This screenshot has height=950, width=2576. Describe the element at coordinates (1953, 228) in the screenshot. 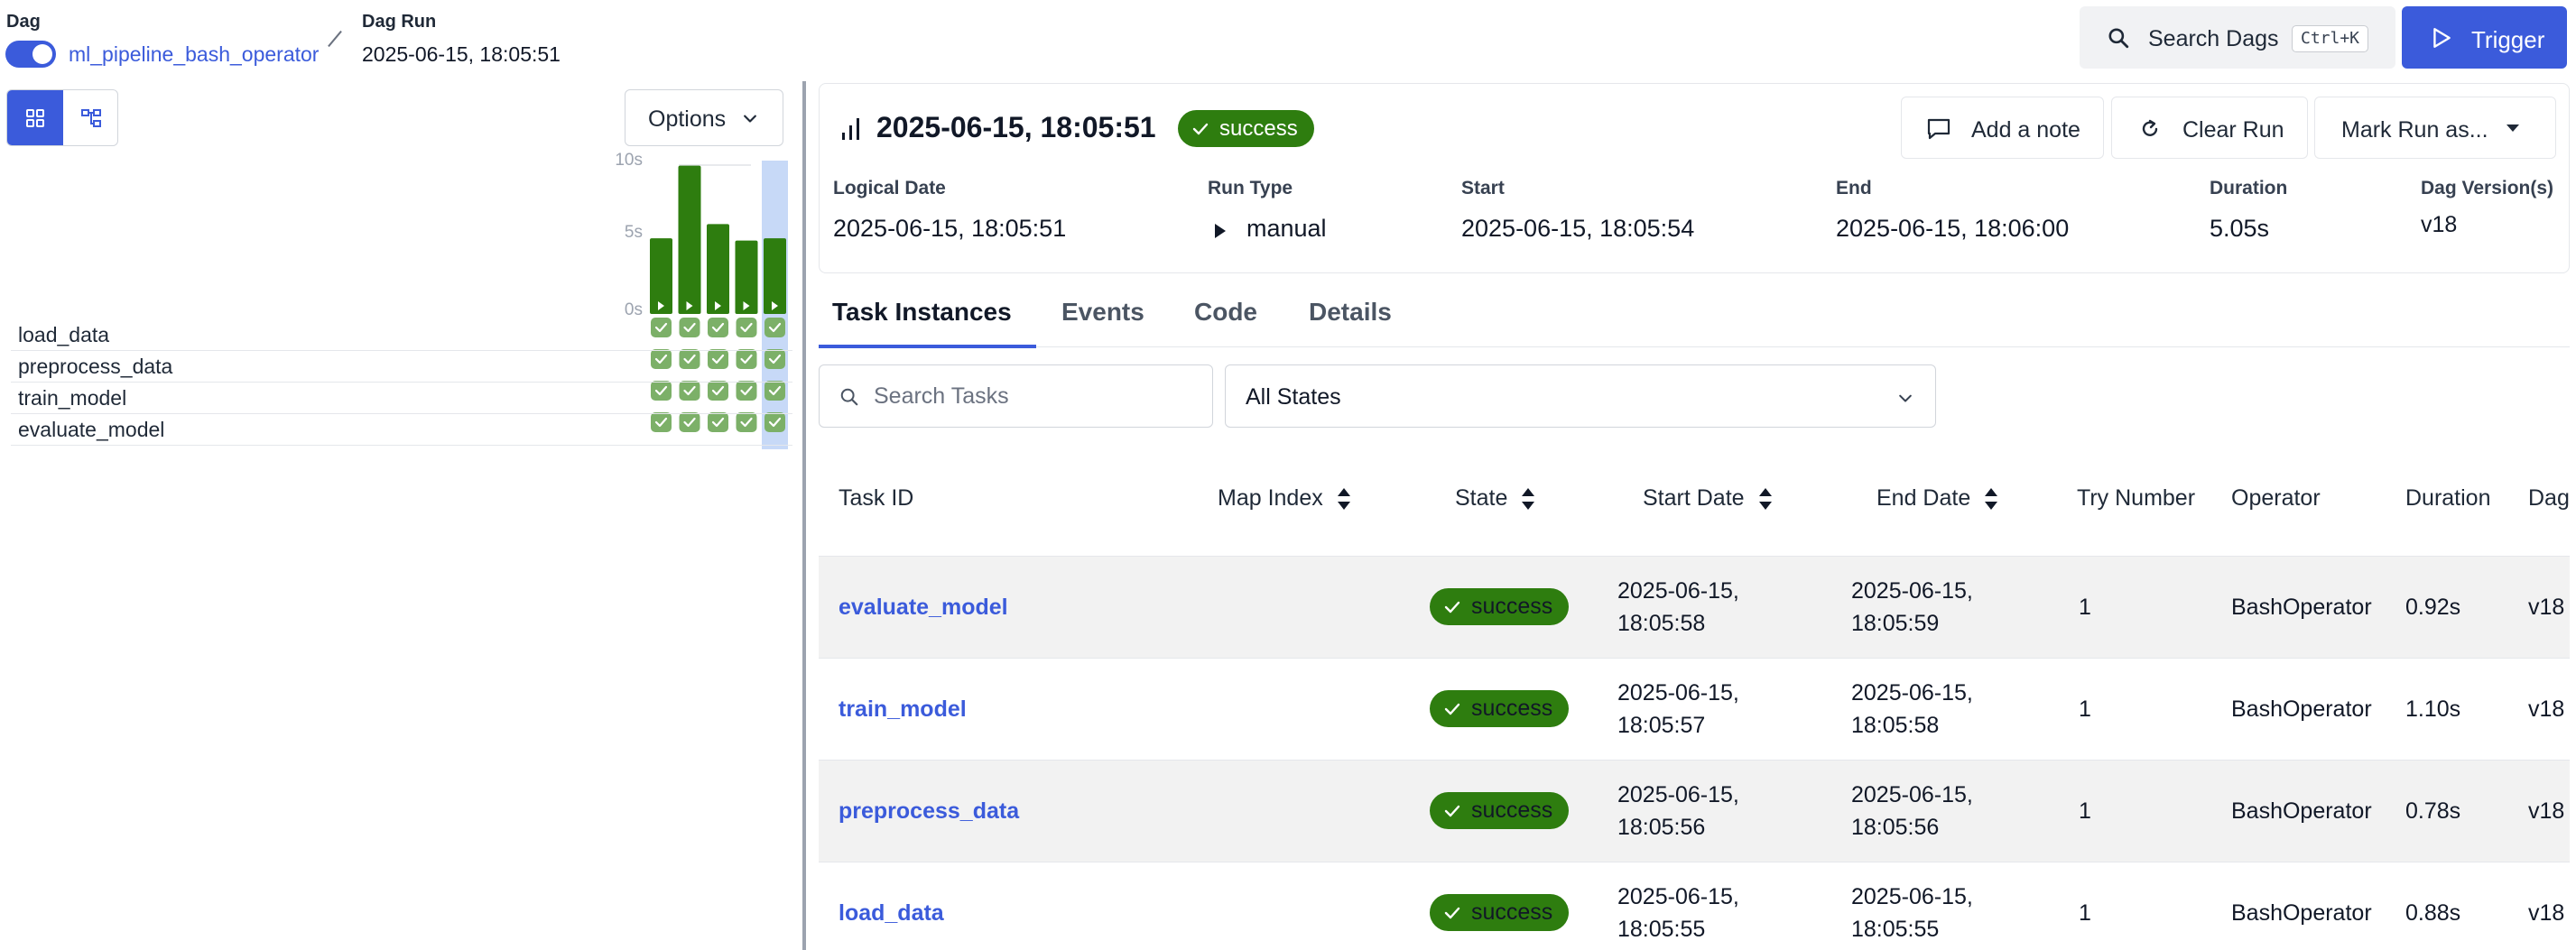

I see `meta-value-end: 2025-06-15, 18:06:00` at that location.